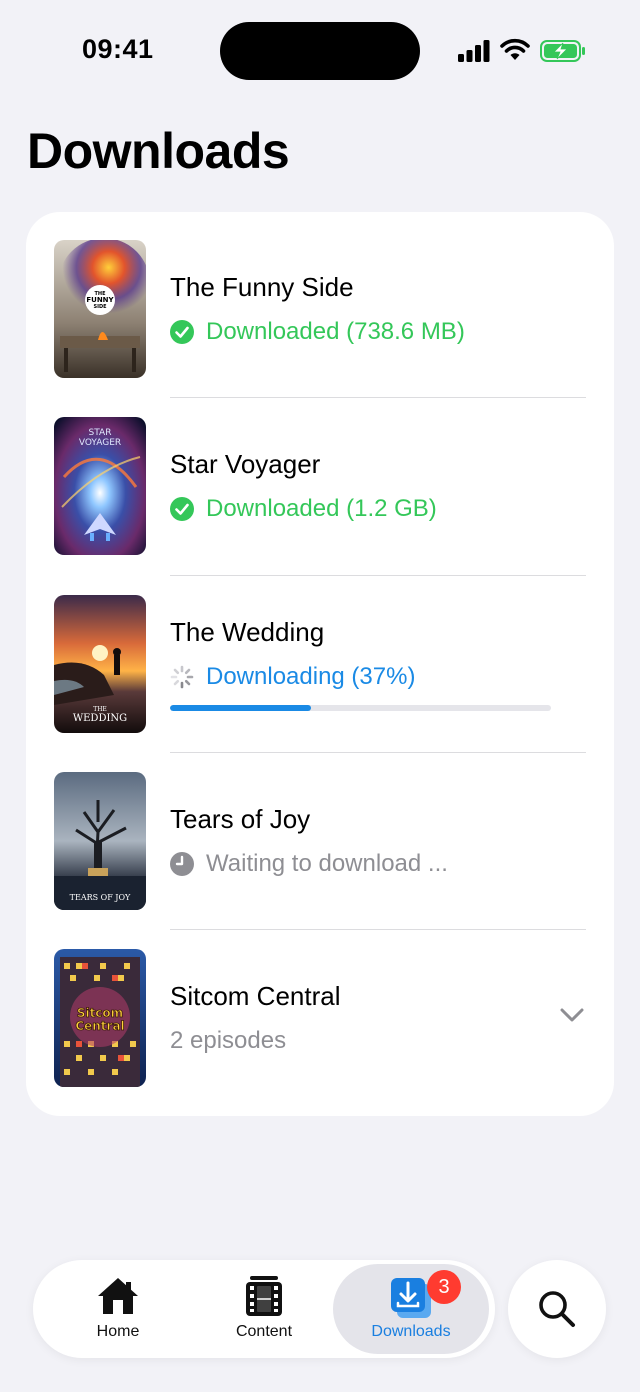 The image size is (640, 1392). What do you see at coordinates (262, 287) in the screenshot?
I see `item-title: The Funny Side` at bounding box center [262, 287].